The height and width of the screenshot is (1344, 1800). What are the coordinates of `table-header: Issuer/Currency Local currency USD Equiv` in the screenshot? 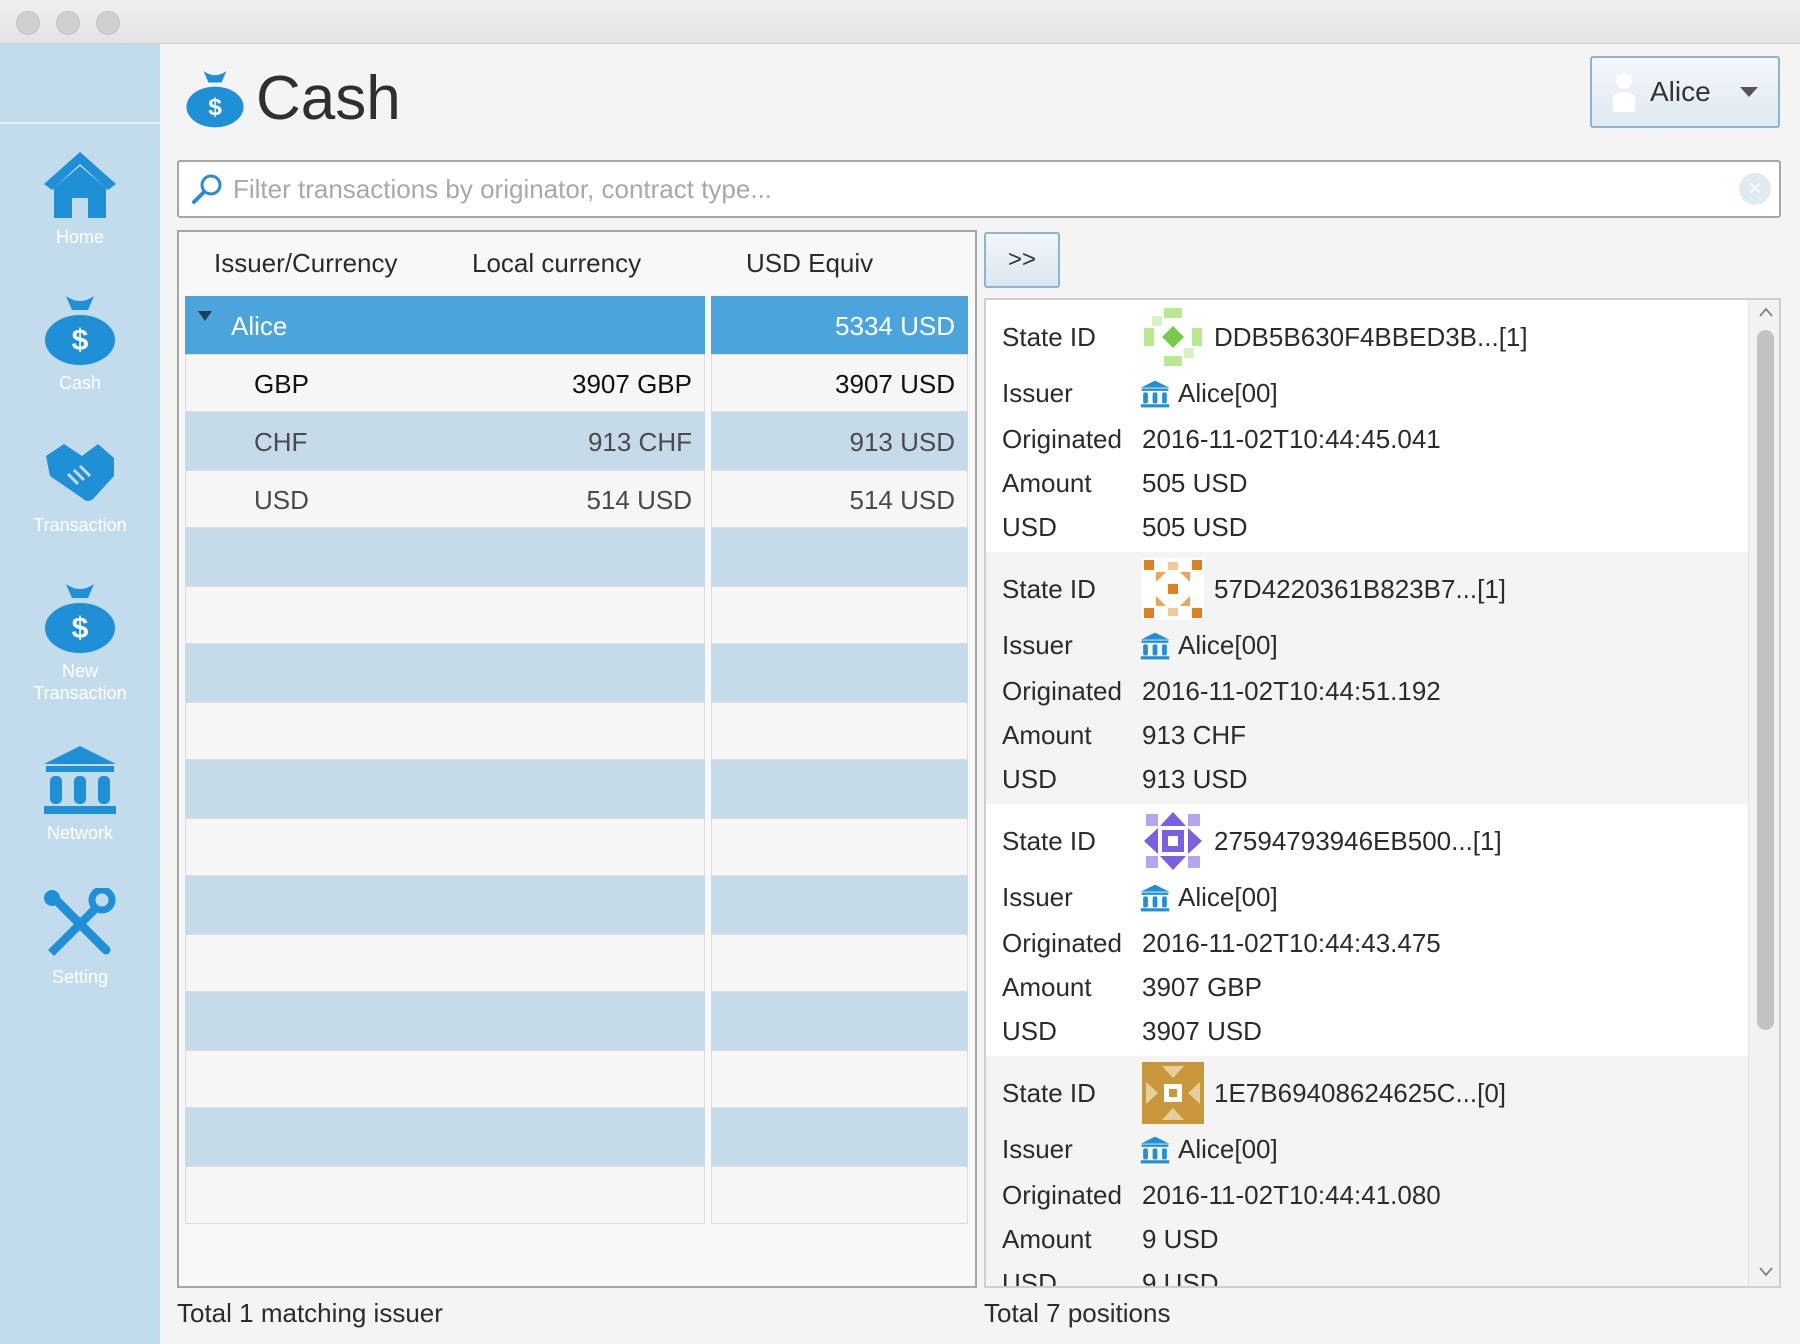 It's located at (577, 263).